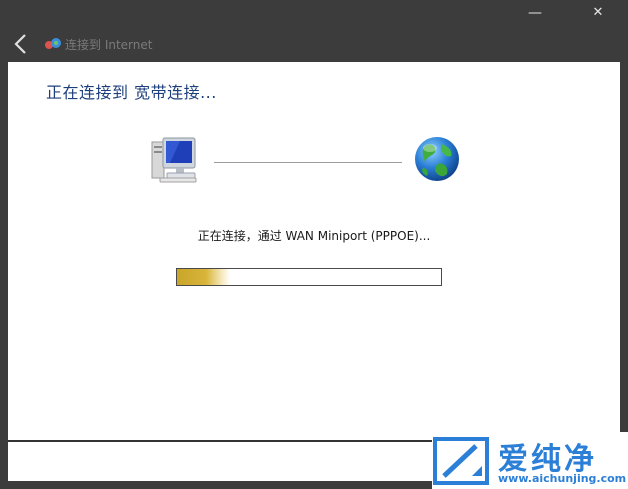 This screenshot has height=489, width=628. I want to click on window-title: 连接到 Internet, so click(109, 45).